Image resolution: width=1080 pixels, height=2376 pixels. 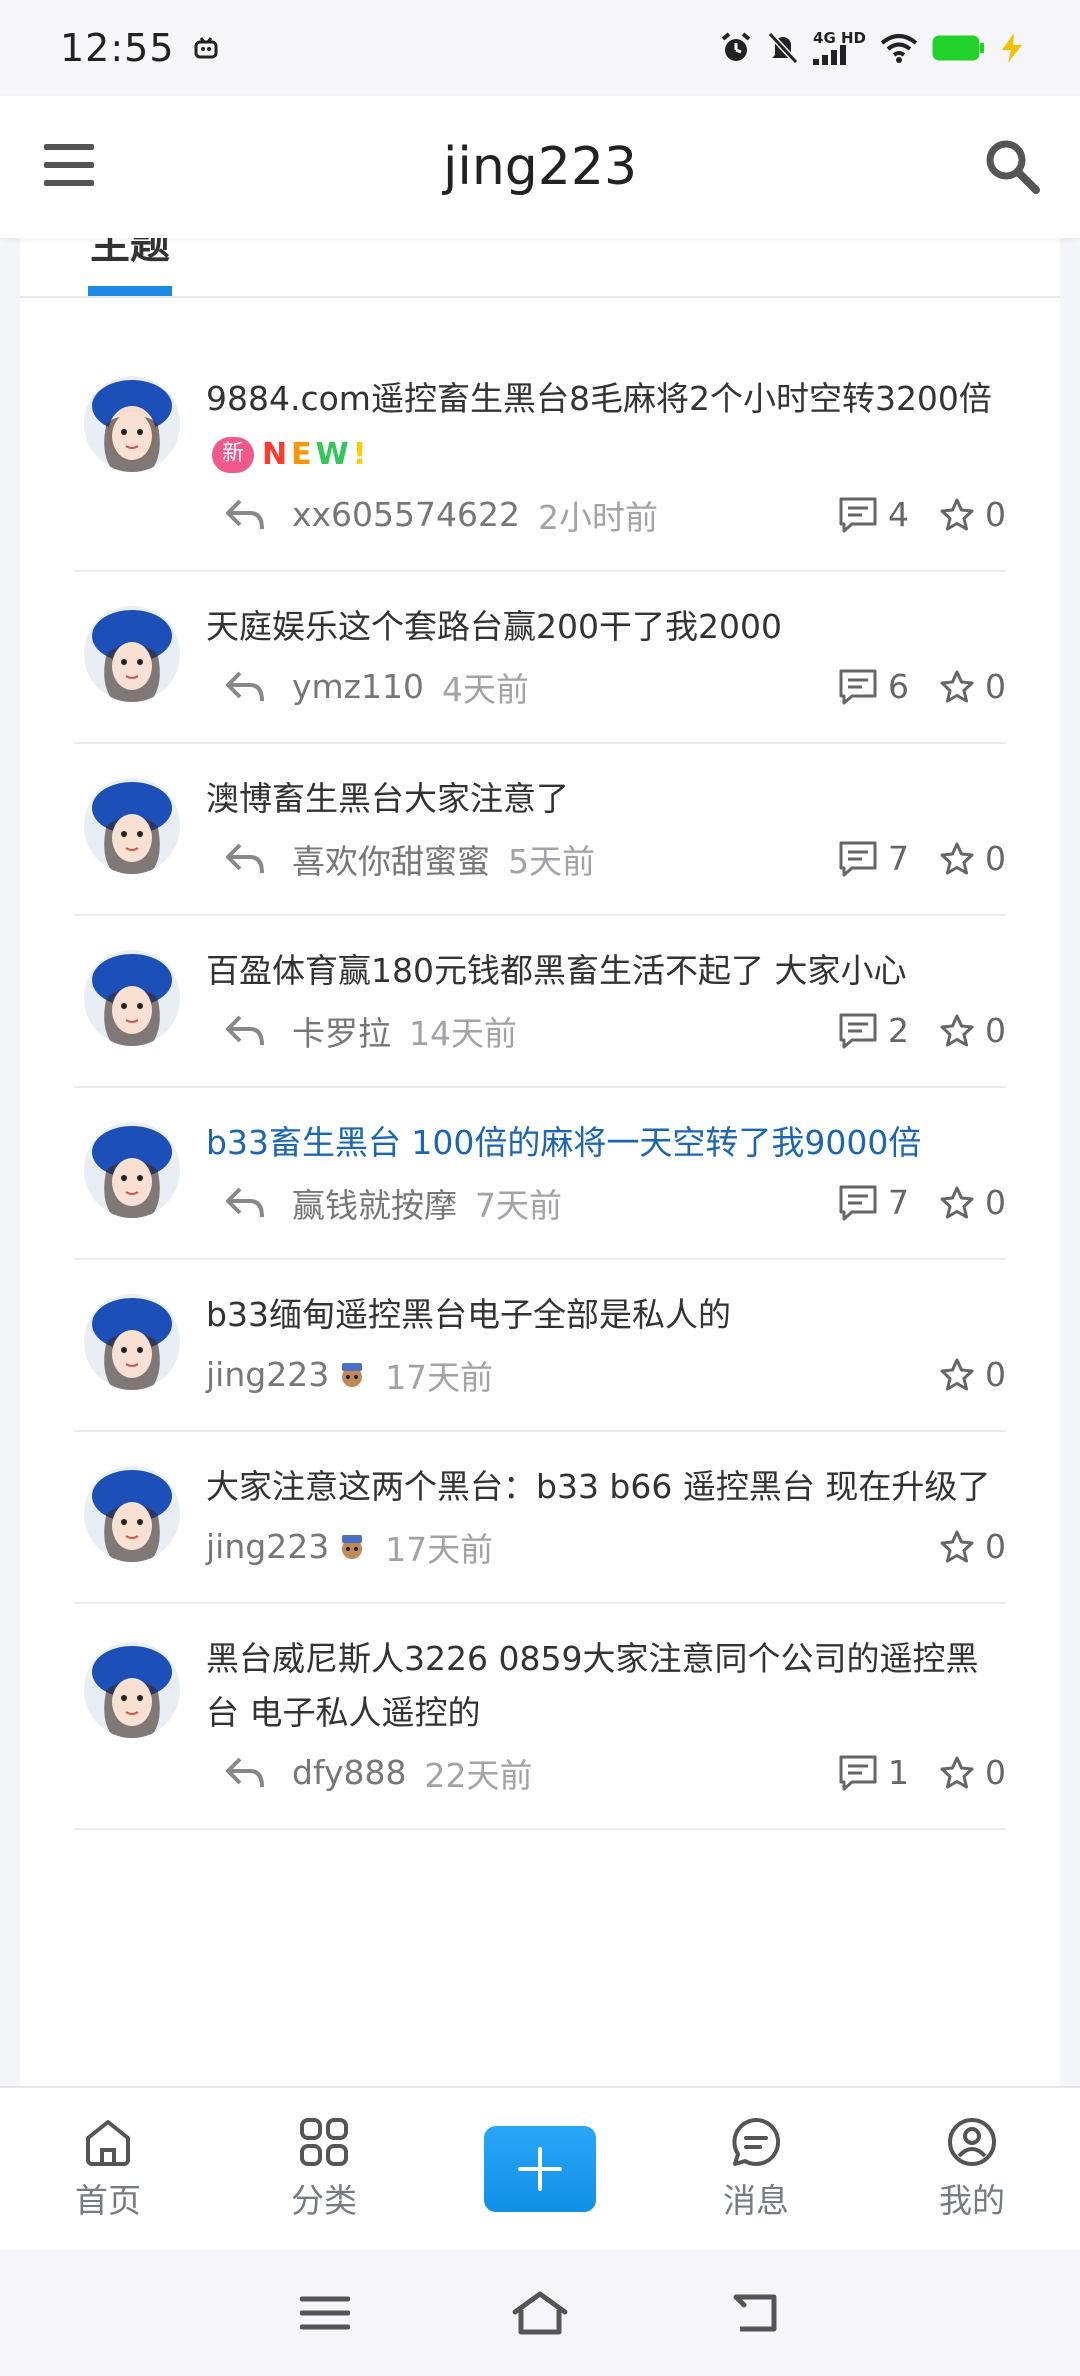 I want to click on thread-title: 大家注意这两个黑台：b33 b66 遥控黑台 现在升级了, so click(x=606, y=1487).